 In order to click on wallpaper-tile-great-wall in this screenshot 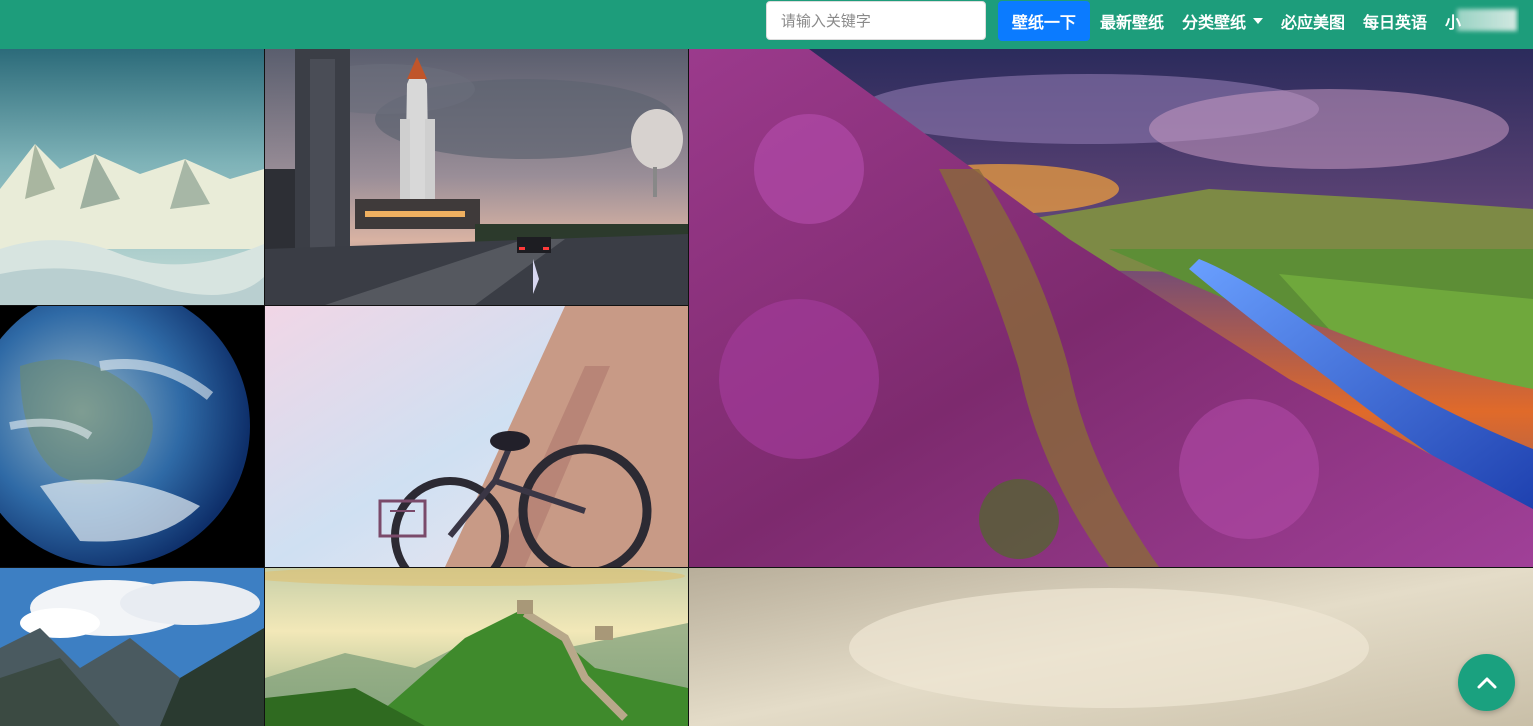, I will do `click(476, 647)`.